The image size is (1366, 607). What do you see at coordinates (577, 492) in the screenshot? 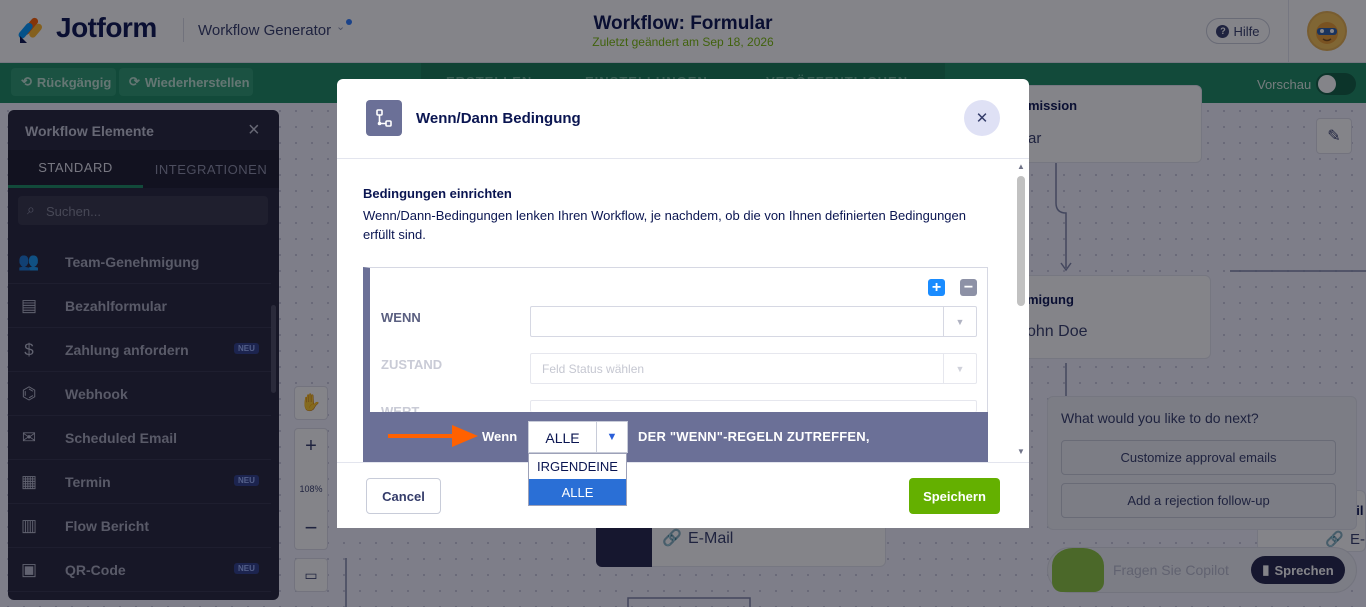
I see `dropdown-option-selected: ALLE` at bounding box center [577, 492].